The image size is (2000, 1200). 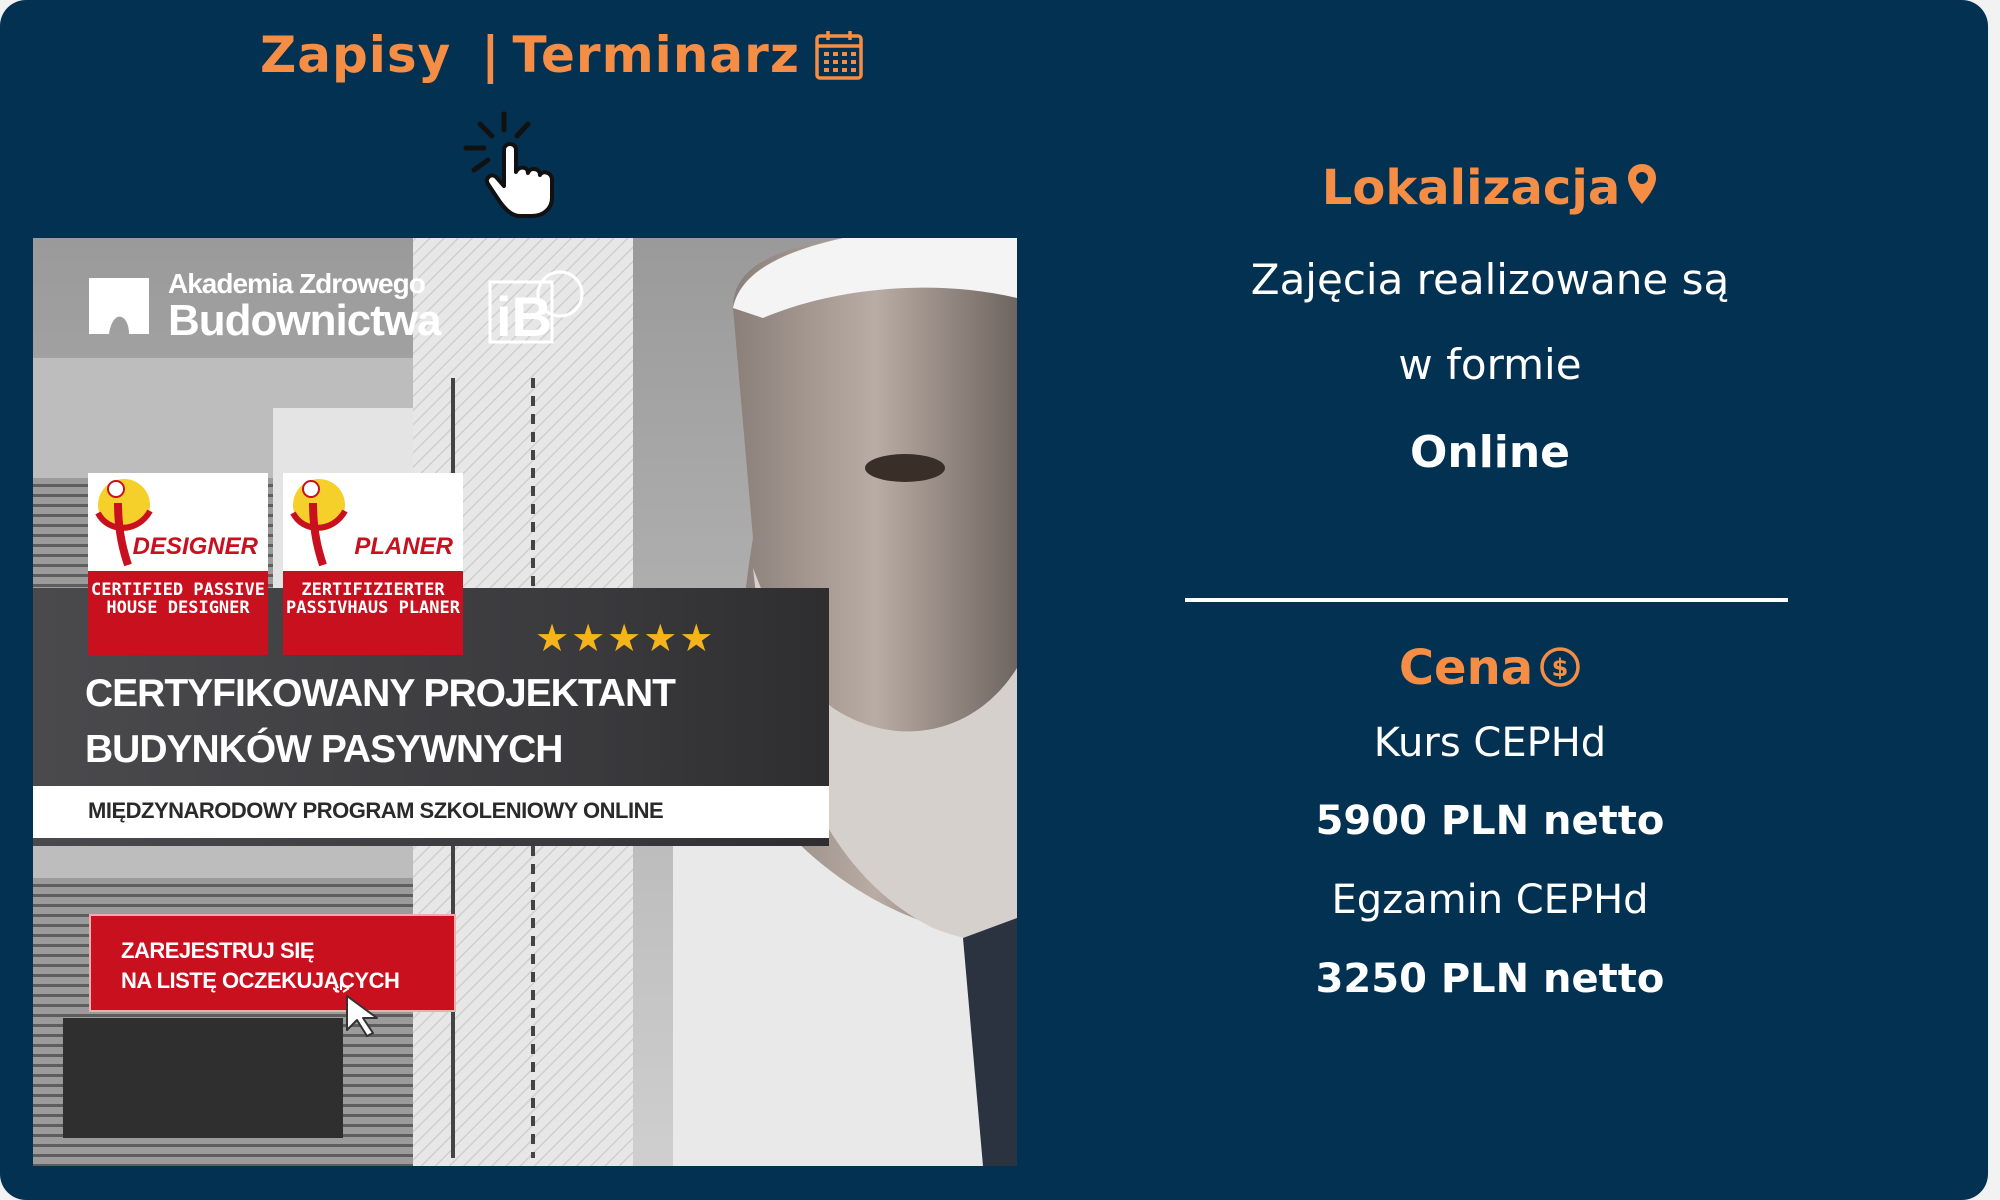 What do you see at coordinates (373, 521) in the screenshot?
I see `planer-badge-top: PLANER` at bounding box center [373, 521].